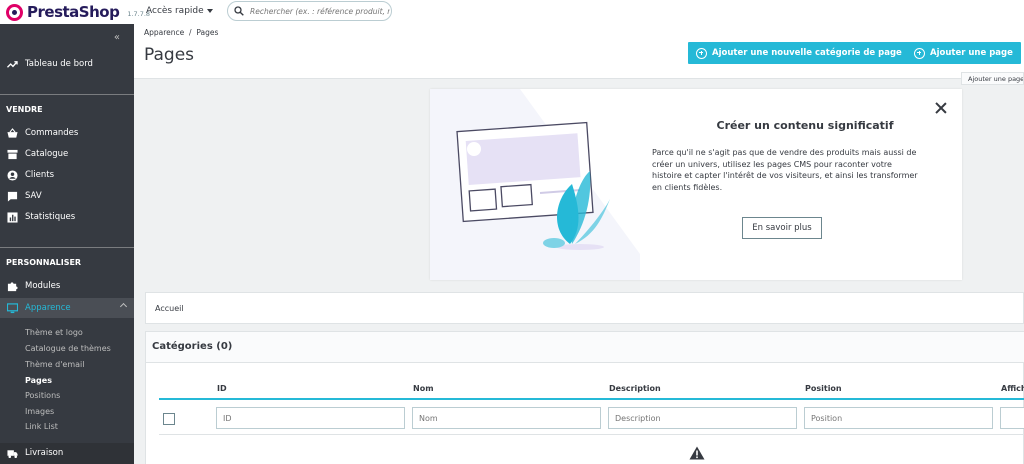 This screenshot has width=1024, height=464. Describe the element at coordinates (181, 32) in the screenshot. I see `breadcrumb: Apparence / Pages` at that location.